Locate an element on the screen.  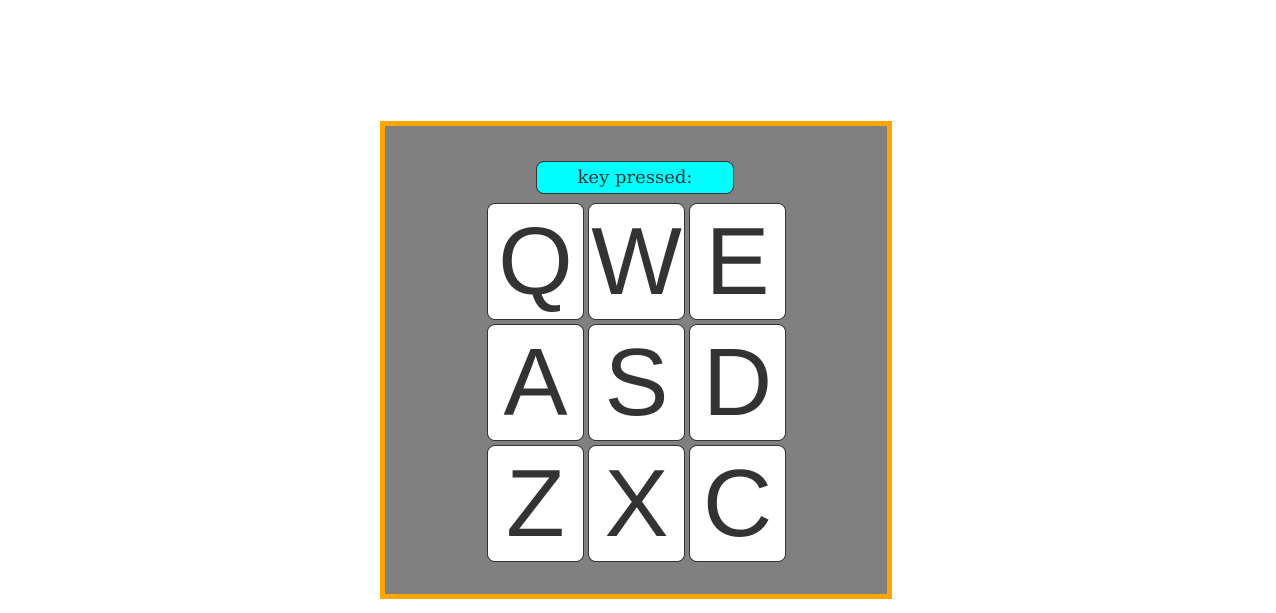
drum-pad-e: E is located at coordinates (737, 261).